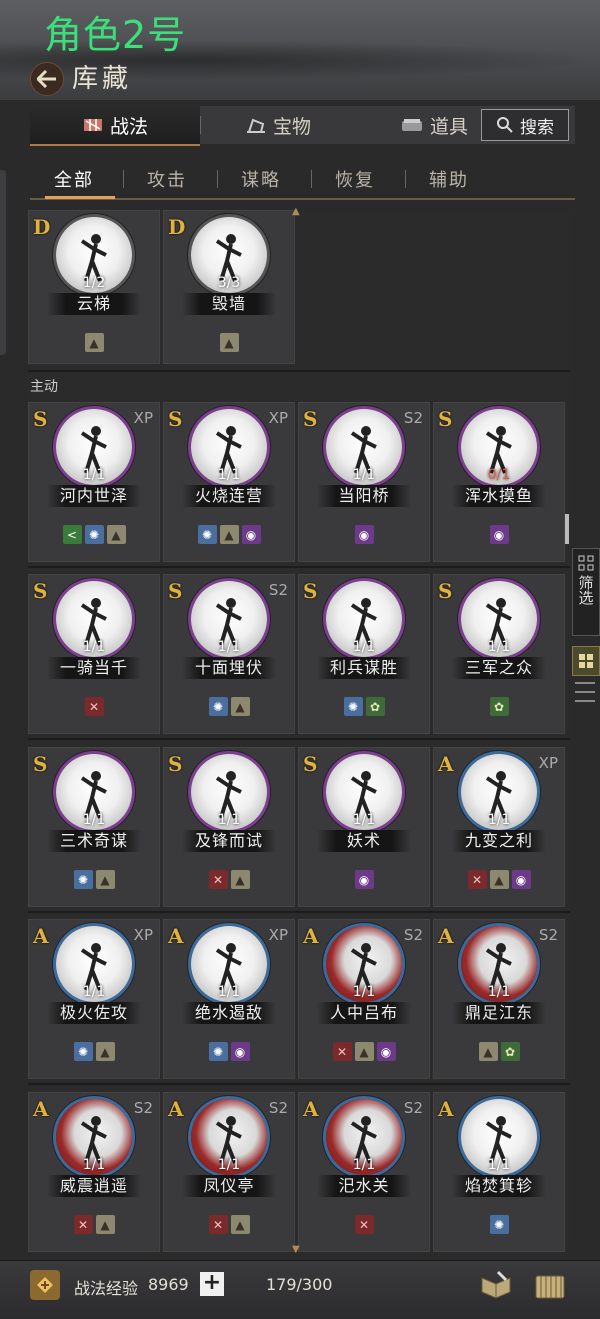 Image resolution: width=600 pixels, height=1319 pixels. I want to click on tactic-card: A S2 1/1 鼎足江东 ▲ ✿, so click(499, 999).